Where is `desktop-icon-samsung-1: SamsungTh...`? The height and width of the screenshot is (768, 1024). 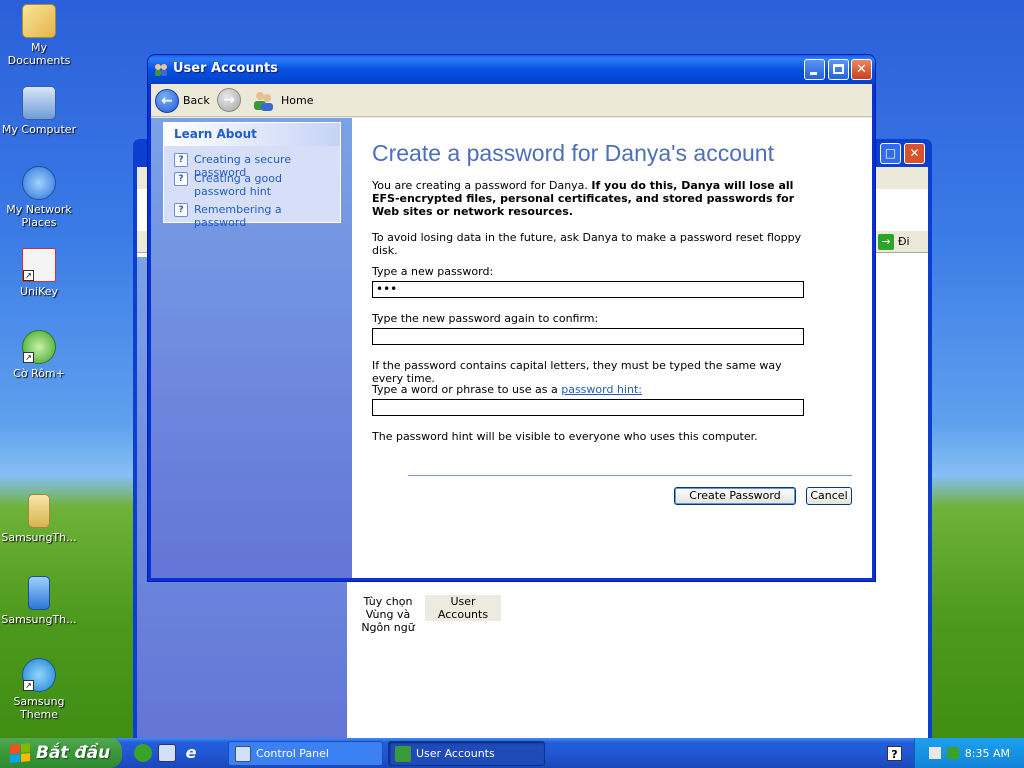 desktop-icon-samsung-1: SamsungTh... is located at coordinates (39, 519).